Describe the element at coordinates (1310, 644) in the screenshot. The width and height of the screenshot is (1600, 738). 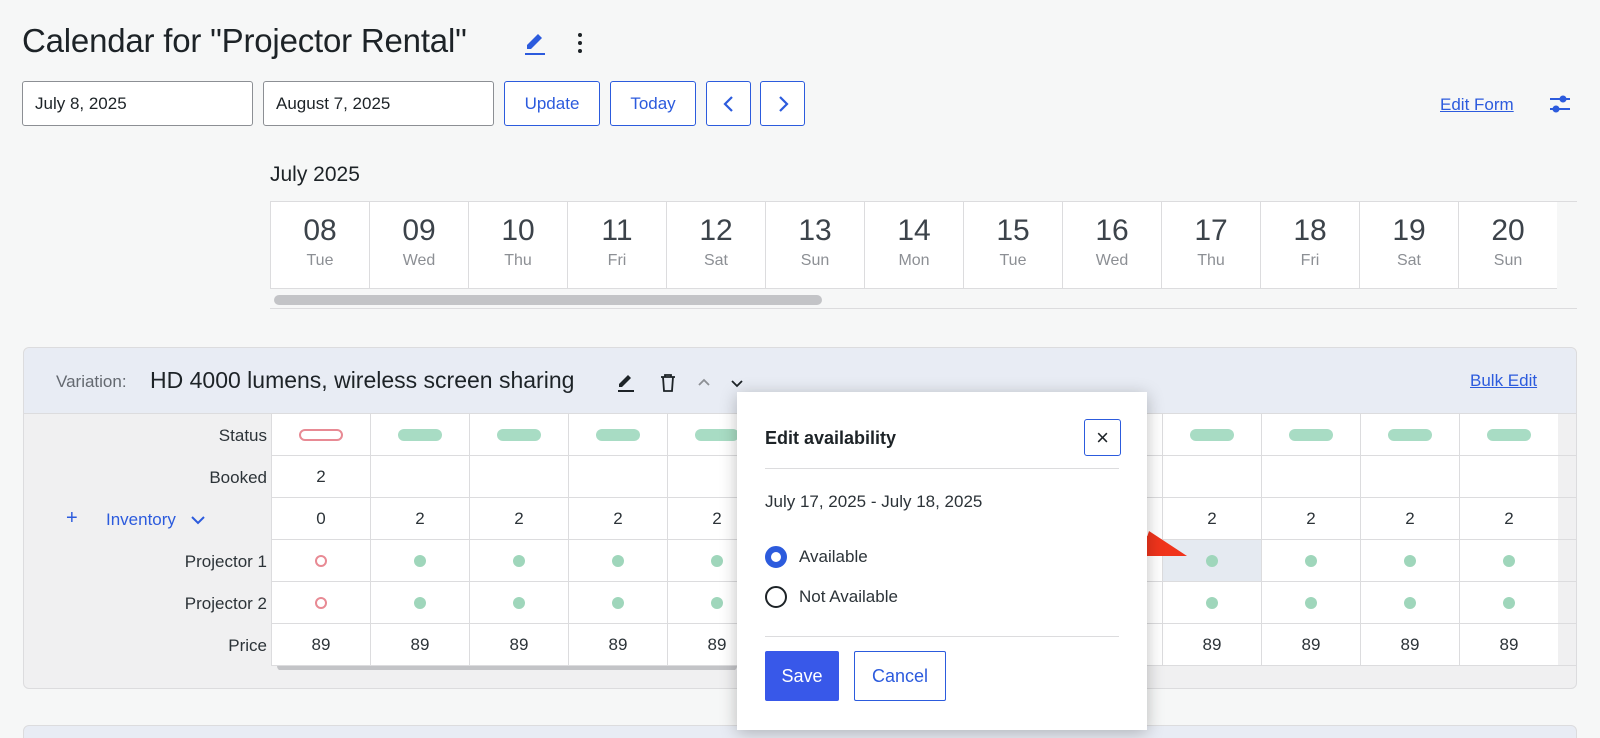
I see `cell-price-18: 89` at that location.